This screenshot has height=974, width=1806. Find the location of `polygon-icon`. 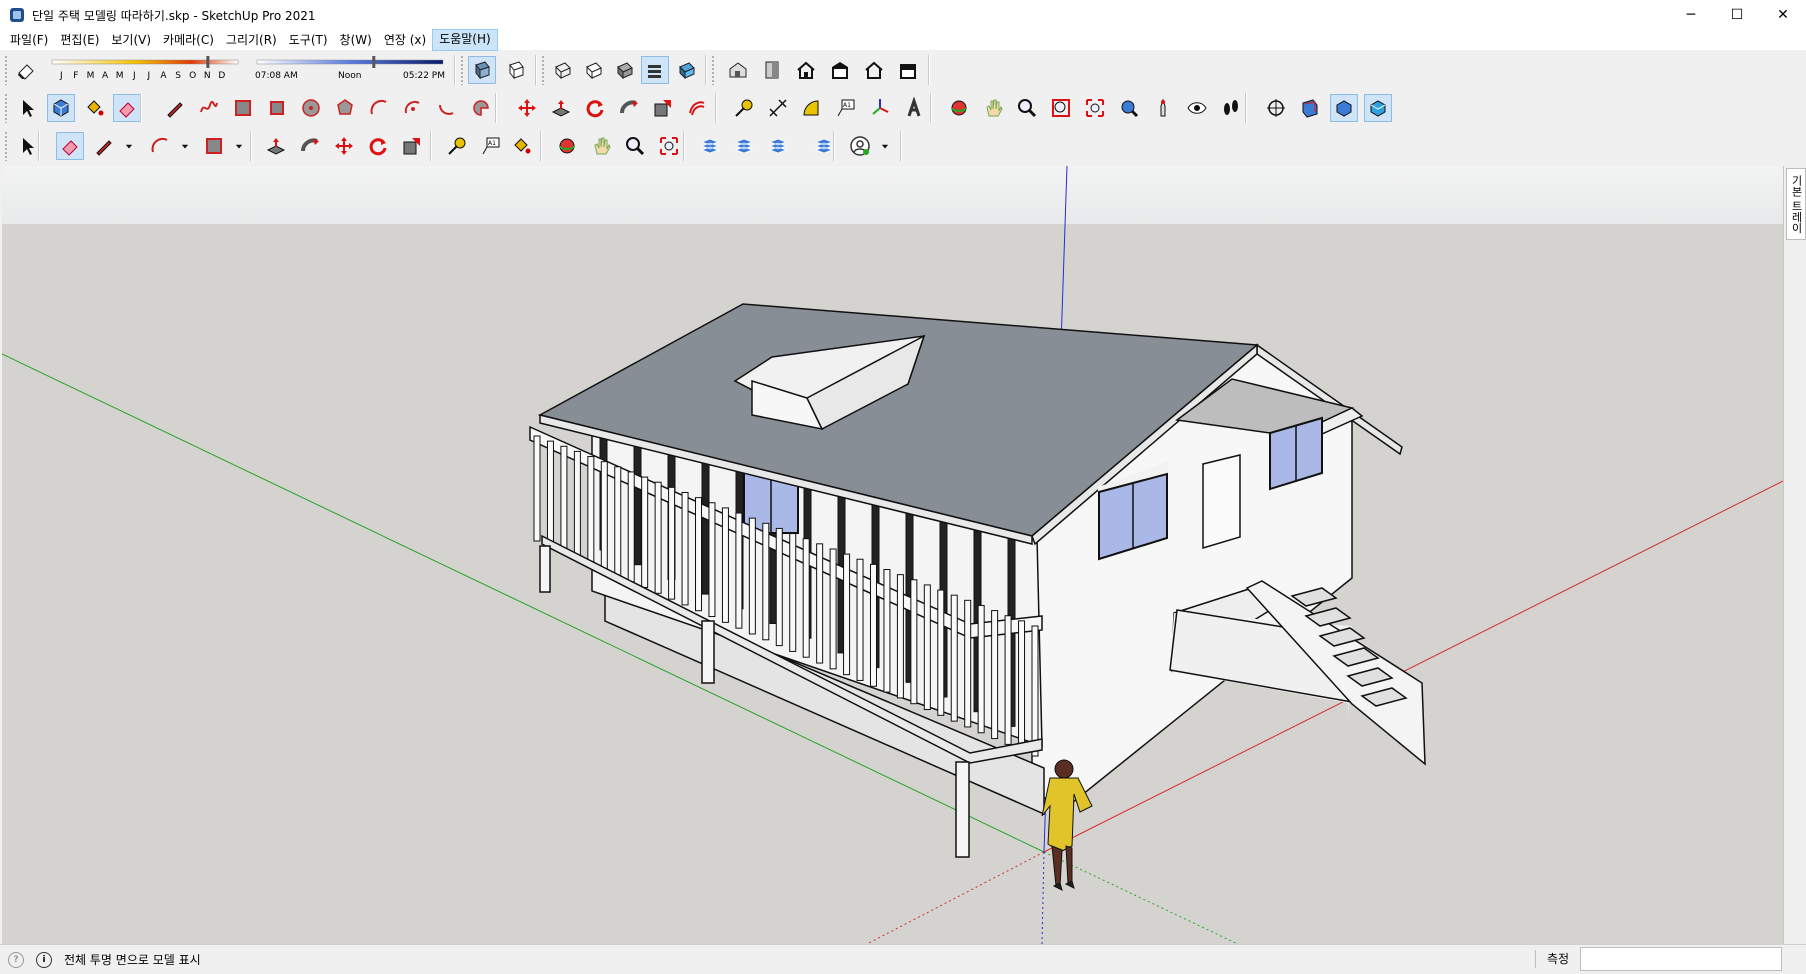

polygon-icon is located at coordinates (345, 108).